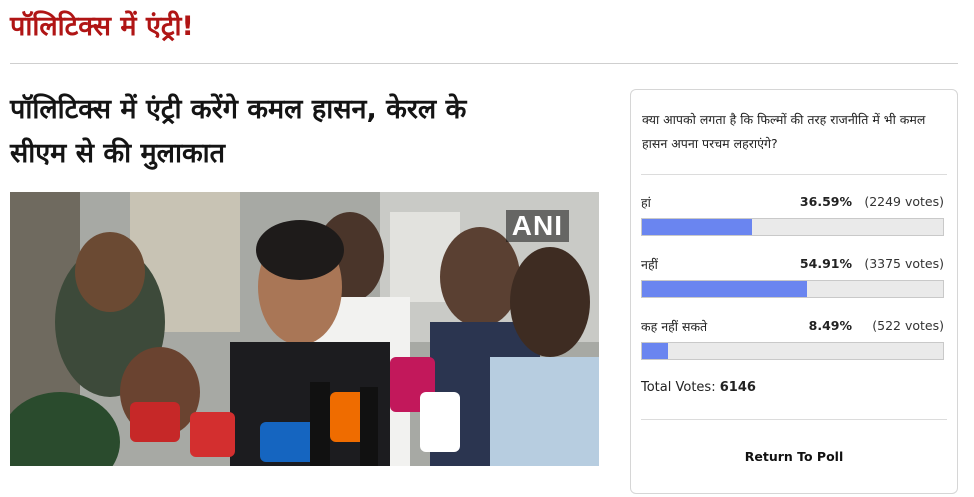 This screenshot has height=497, width=974. Describe the element at coordinates (794, 419) in the screenshot. I see `poll-divider-bottom` at that location.